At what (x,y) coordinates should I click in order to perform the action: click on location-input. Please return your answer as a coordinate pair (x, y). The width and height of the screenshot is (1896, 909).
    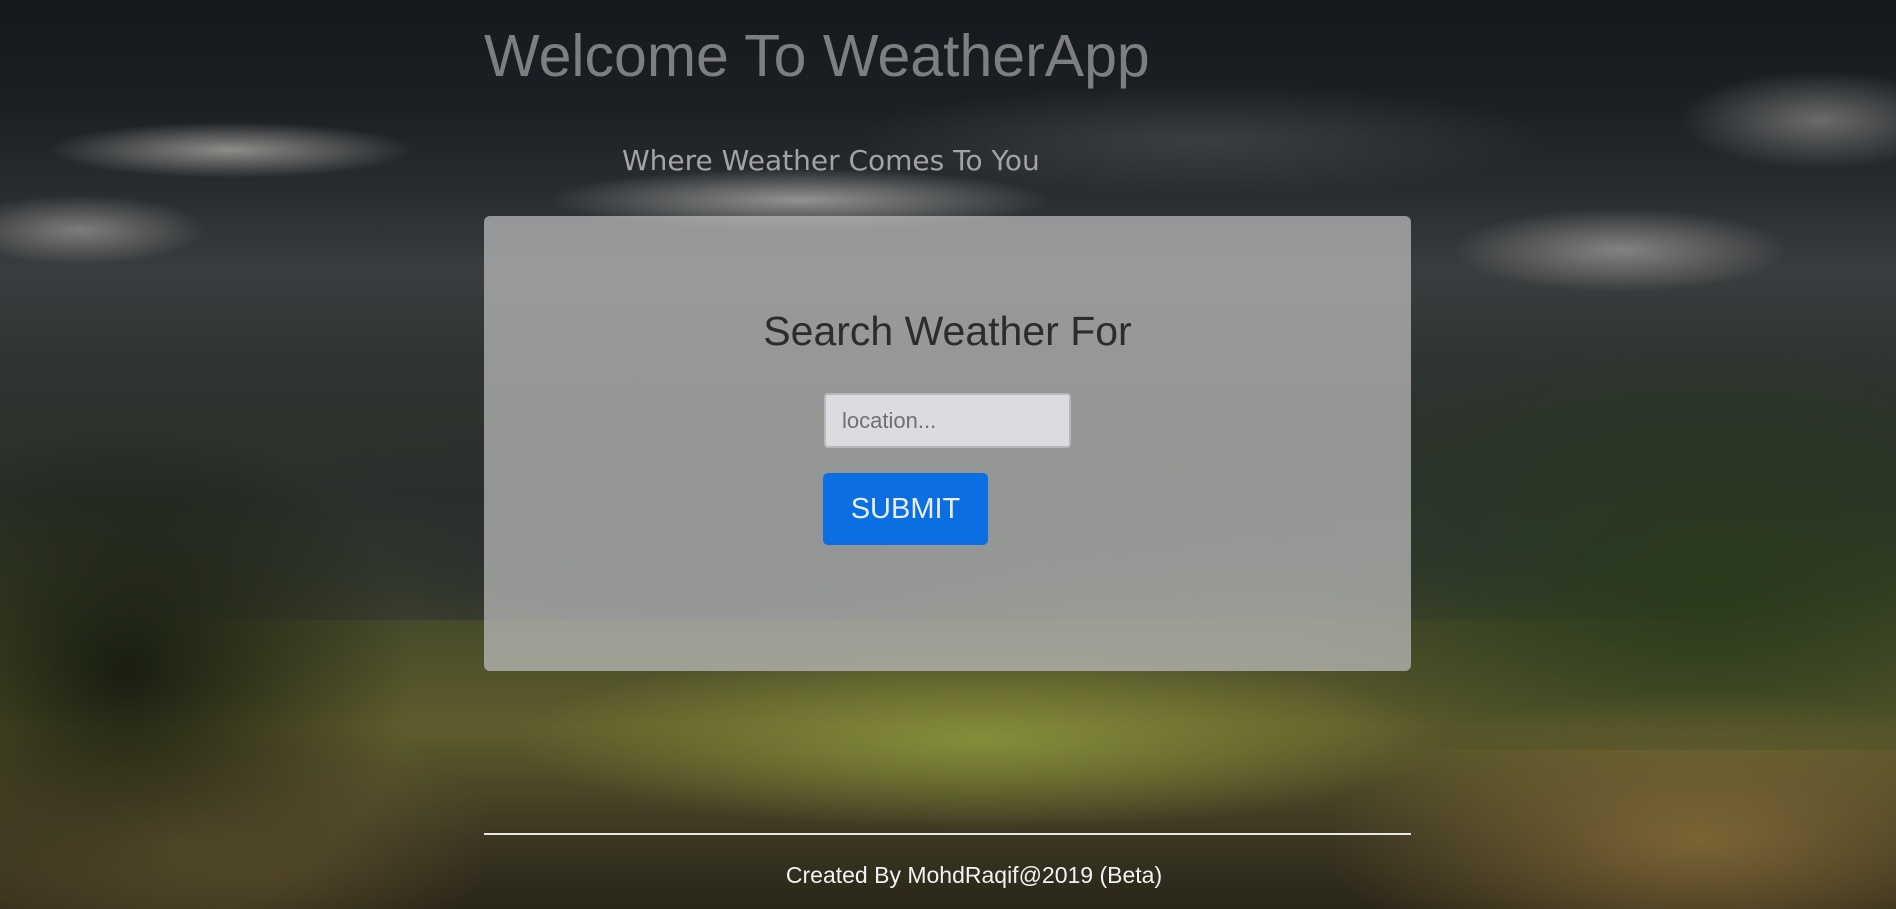
    Looking at the image, I should click on (947, 420).